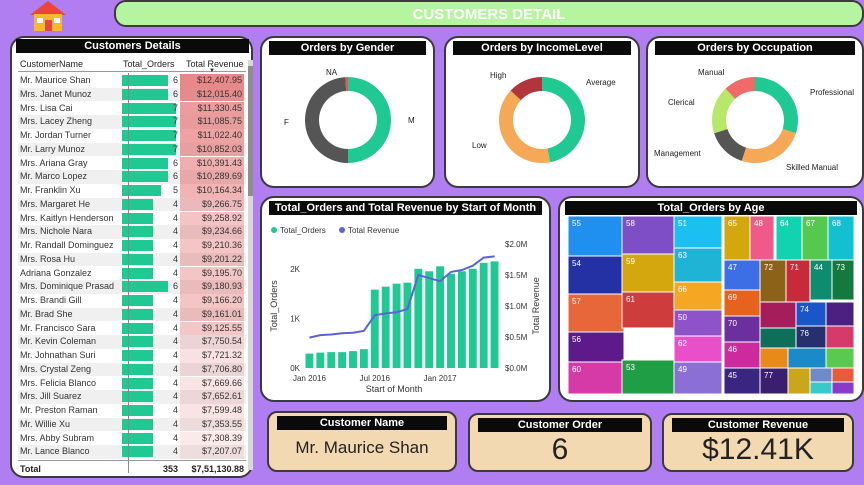 Image resolution: width=864 pixels, height=485 pixels. Describe the element at coordinates (132, 314) in the screenshot. I see `table-row: Mr. Brad She 4 $9,161.01` at that location.